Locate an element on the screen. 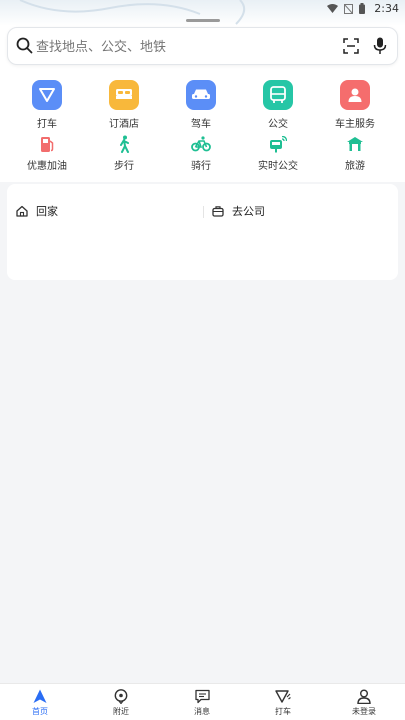 The width and height of the screenshot is (405, 720). navigation-arrow-icon is located at coordinates (40, 696).